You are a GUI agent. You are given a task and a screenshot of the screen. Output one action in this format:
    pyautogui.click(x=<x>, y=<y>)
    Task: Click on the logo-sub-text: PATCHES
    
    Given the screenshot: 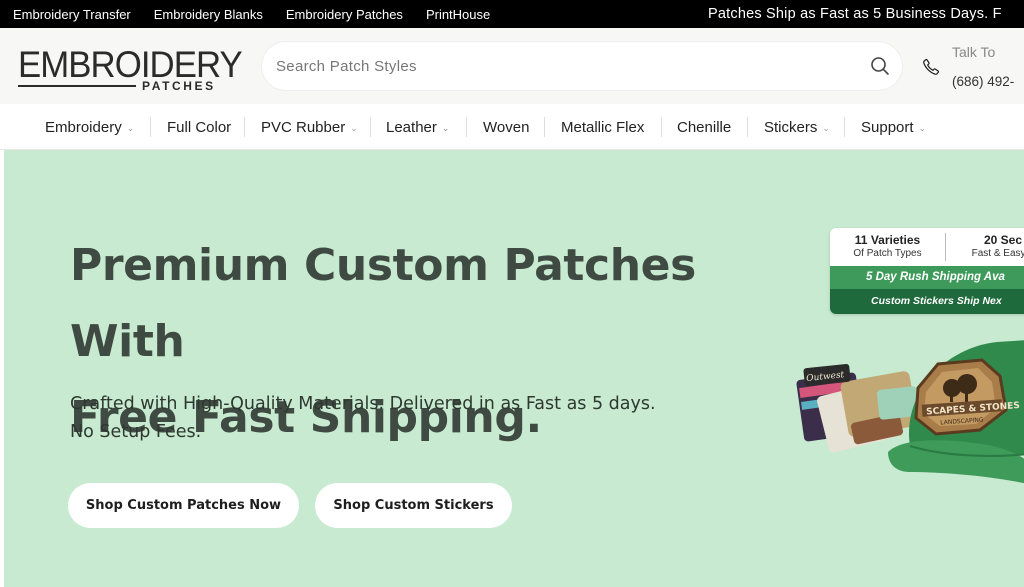 What is the action you would take?
    pyautogui.click(x=179, y=86)
    